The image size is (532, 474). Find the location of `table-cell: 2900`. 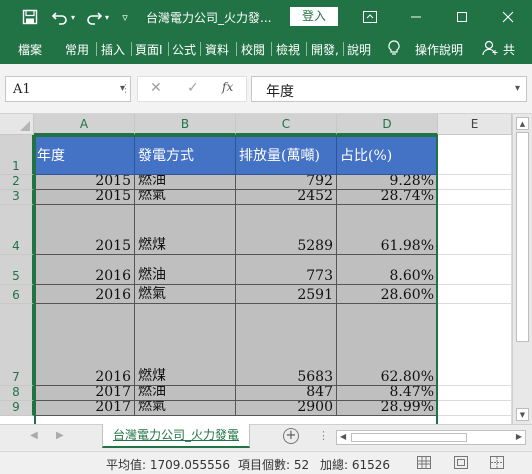

table-cell: 2900 is located at coordinates (286, 408).